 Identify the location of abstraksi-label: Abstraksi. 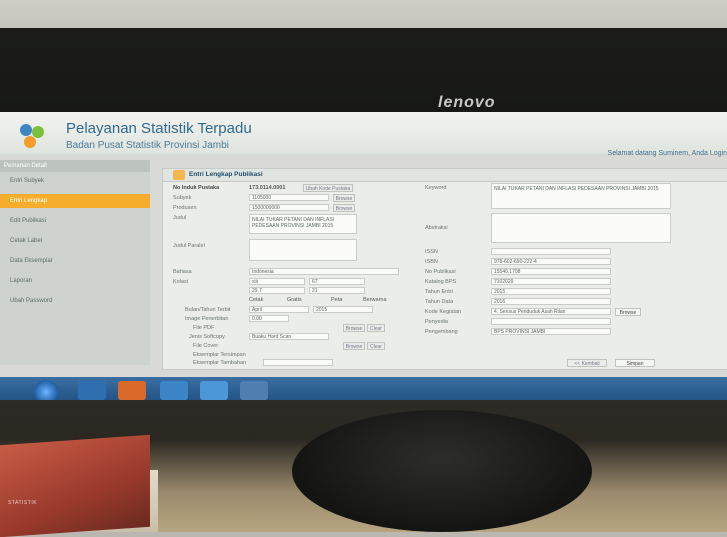
(436, 228).